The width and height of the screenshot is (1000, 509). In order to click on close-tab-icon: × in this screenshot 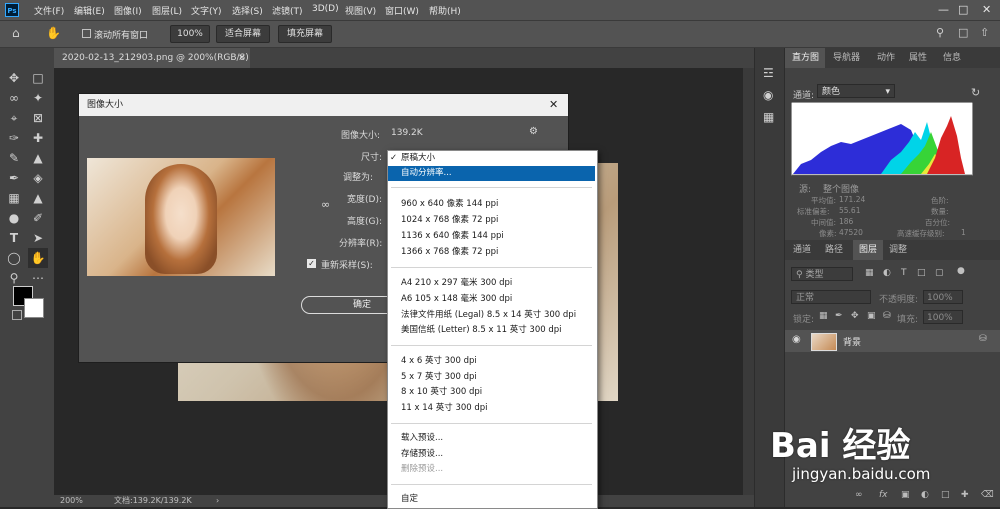, I will do `click(242, 58)`.